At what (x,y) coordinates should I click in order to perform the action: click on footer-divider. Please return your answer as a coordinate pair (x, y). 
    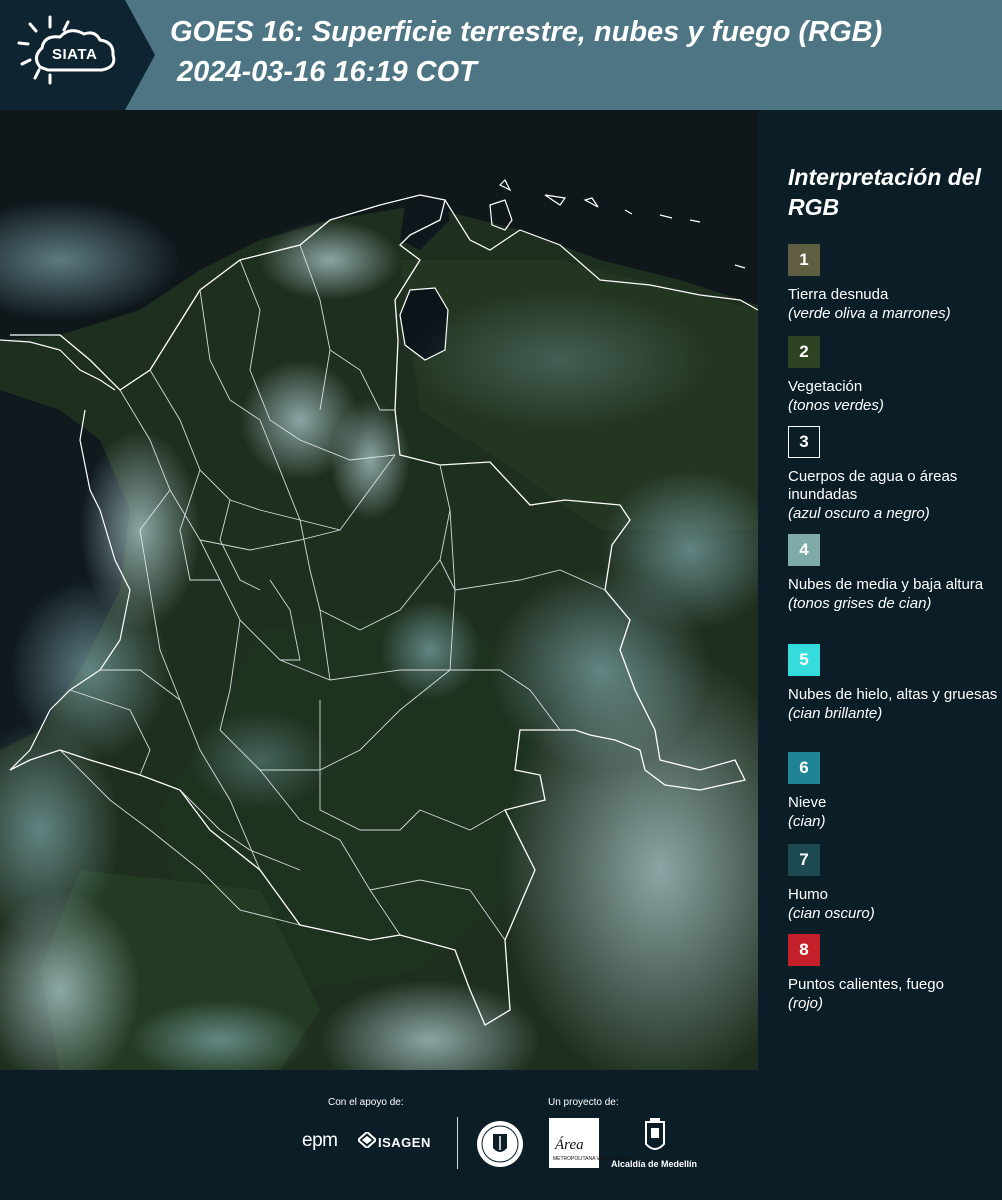
    Looking at the image, I should click on (457, 1143).